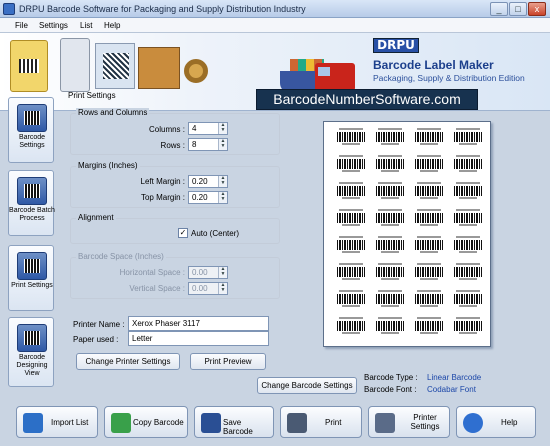  I want to click on rows-value: 8, so click(194, 144).